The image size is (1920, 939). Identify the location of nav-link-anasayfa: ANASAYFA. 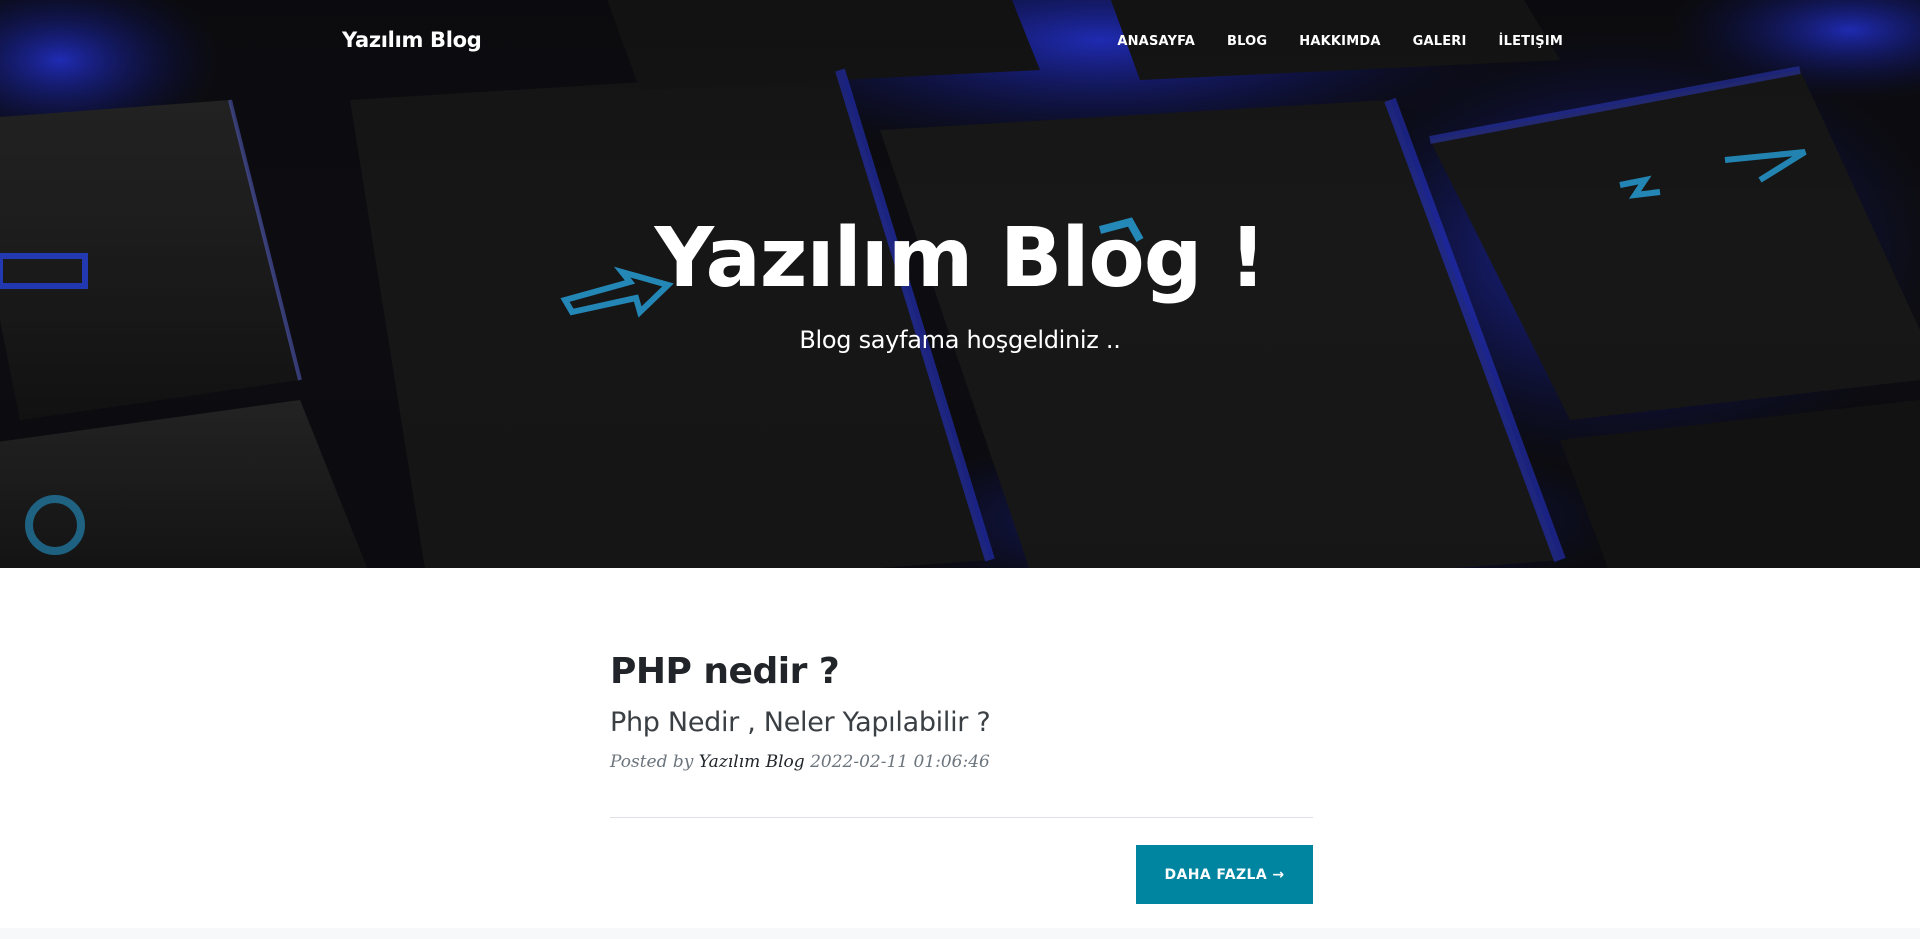
(1156, 41).